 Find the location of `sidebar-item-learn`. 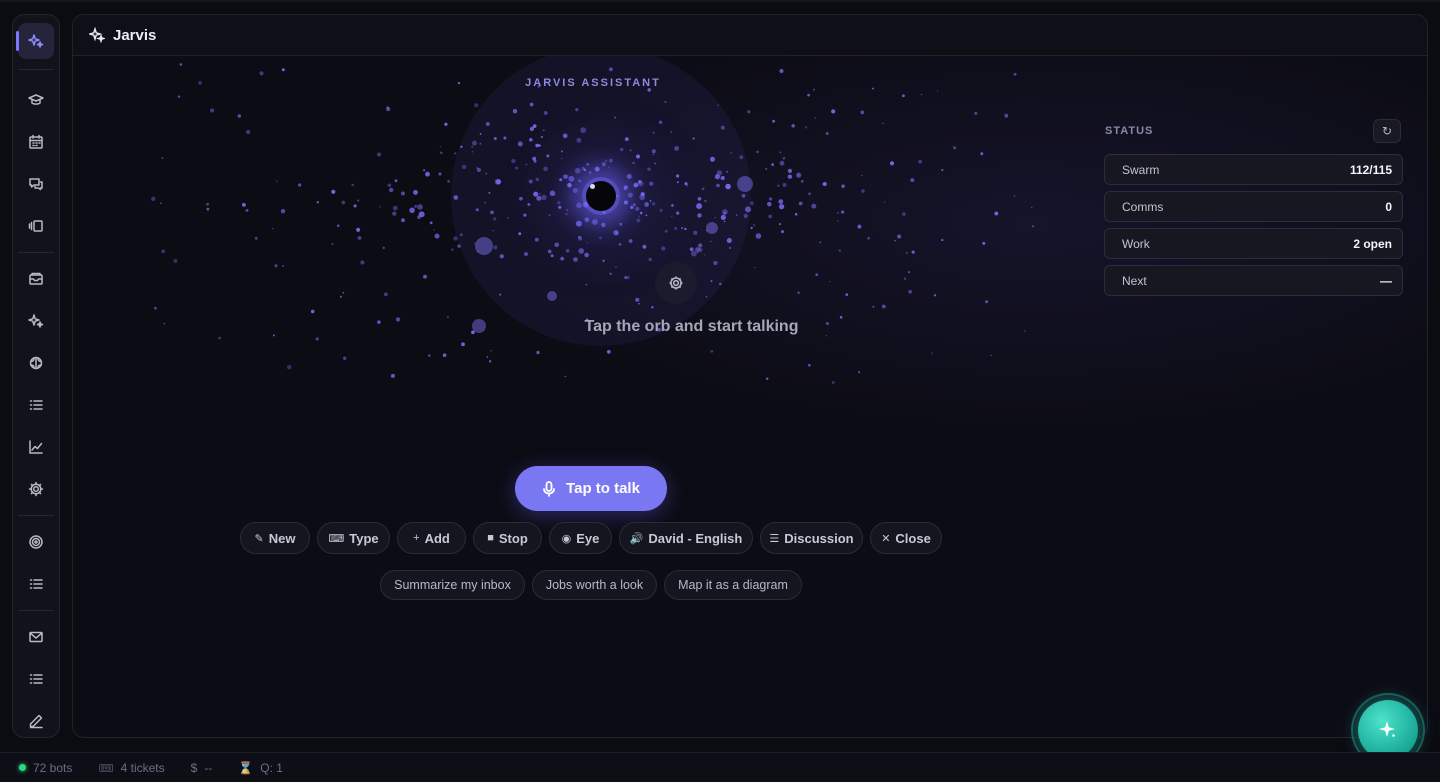

sidebar-item-learn is located at coordinates (36, 100).